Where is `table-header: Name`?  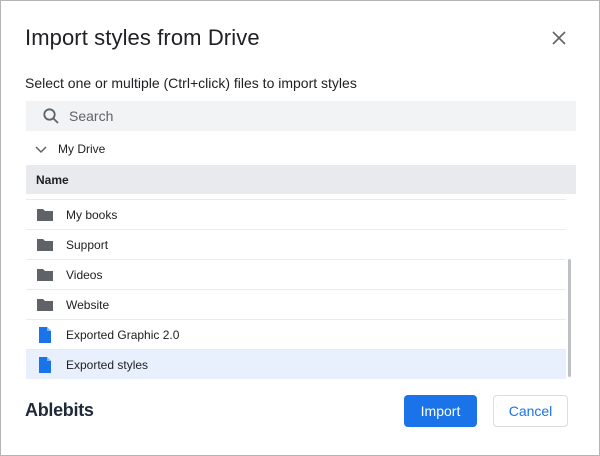
table-header: Name is located at coordinates (301, 179).